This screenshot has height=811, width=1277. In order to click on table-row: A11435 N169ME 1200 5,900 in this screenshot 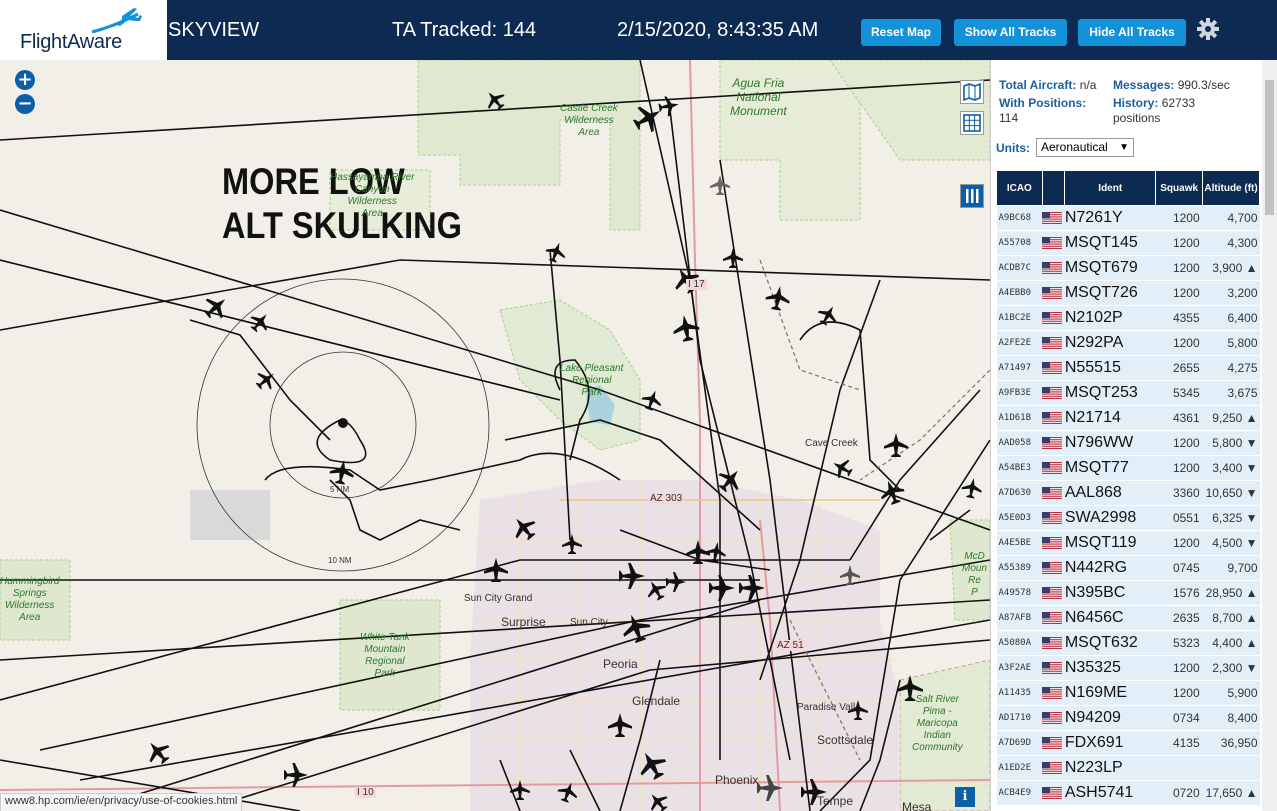, I will do `click(1128, 693)`.